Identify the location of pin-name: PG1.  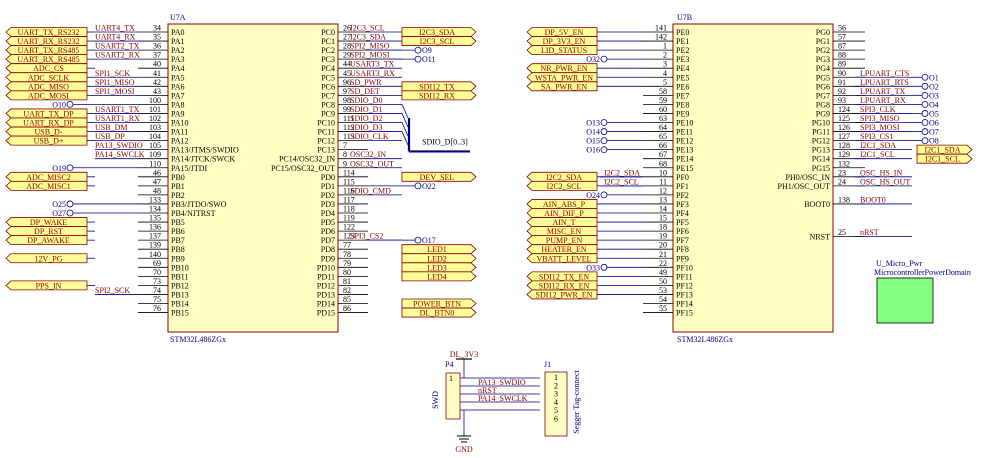
(823, 41).